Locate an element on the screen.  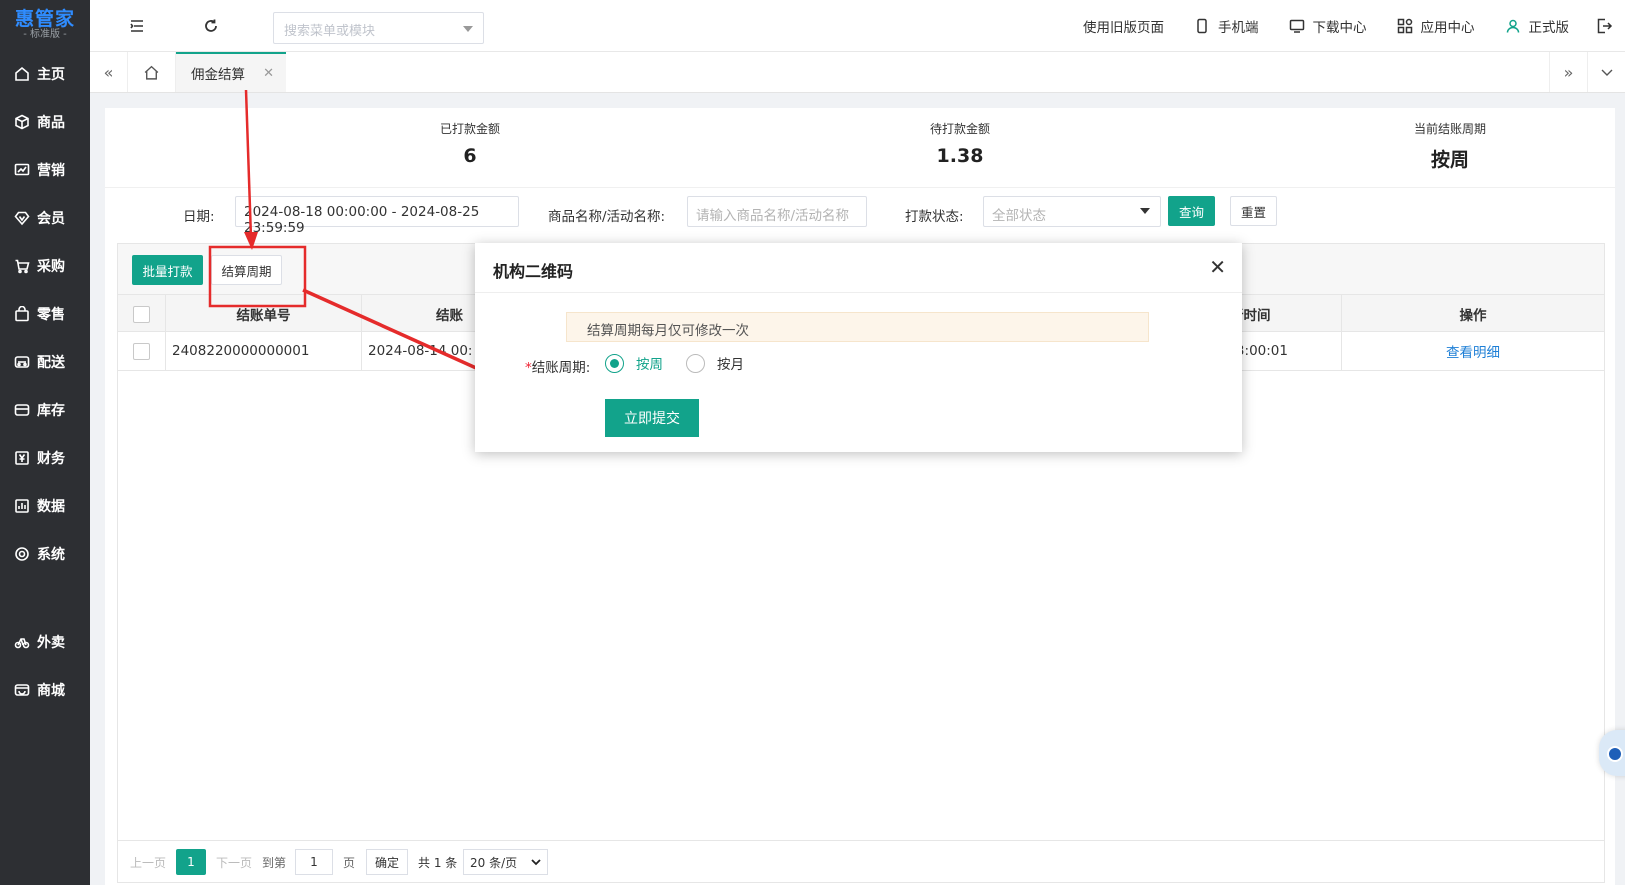
app-center-link: 应用中心 is located at coordinates (1436, 26).